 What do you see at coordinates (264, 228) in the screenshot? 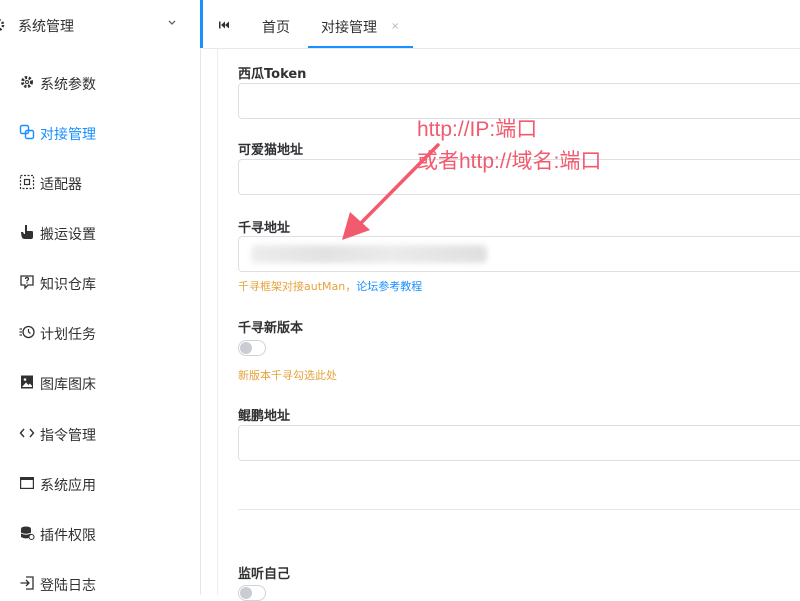
I see `qianxun-address-label: 千寻地址` at bounding box center [264, 228].